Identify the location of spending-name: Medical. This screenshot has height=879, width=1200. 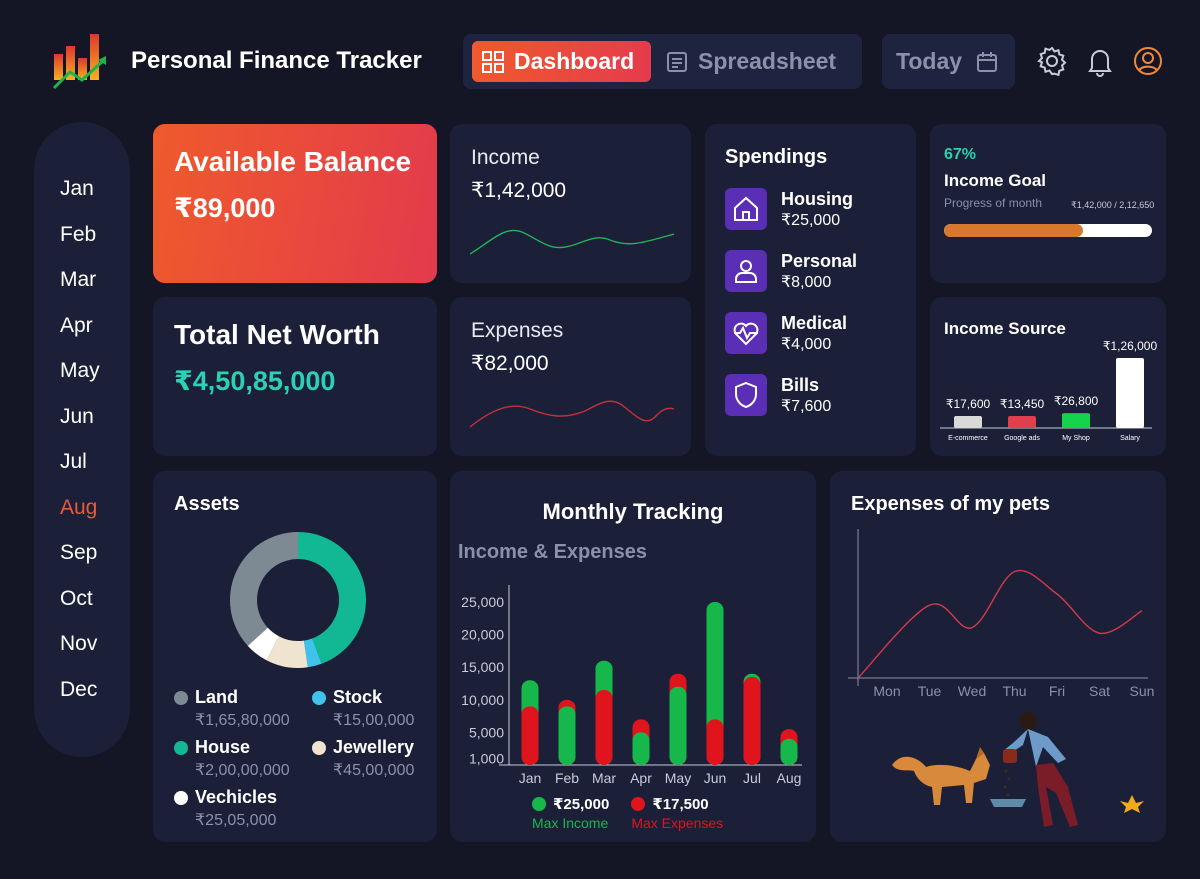
(814, 322).